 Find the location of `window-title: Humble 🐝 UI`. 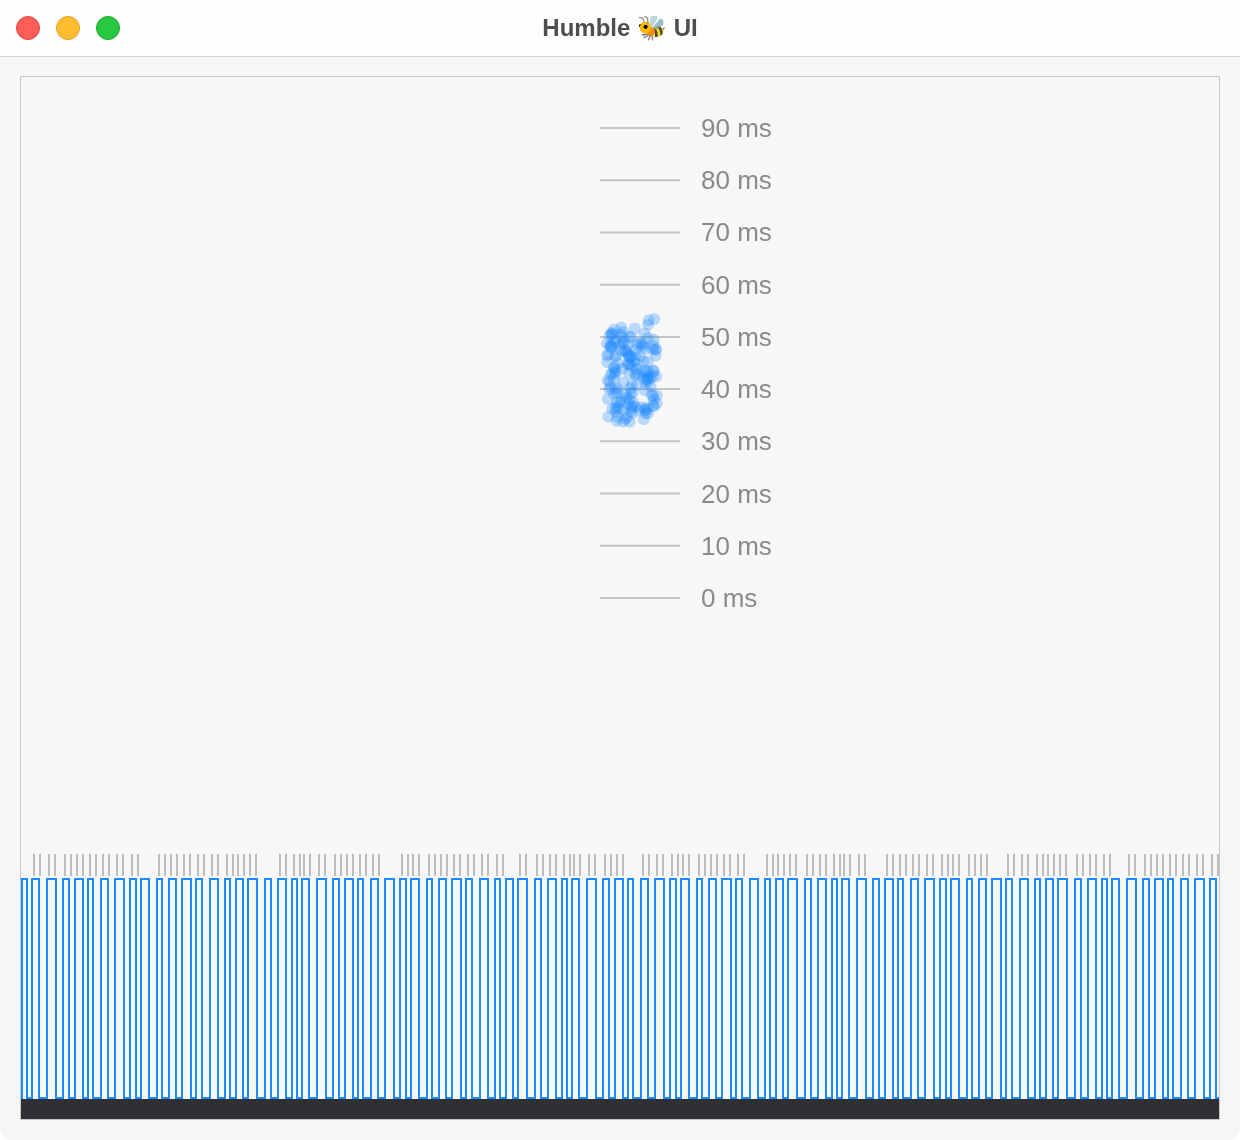

window-title: Humble 🐝 UI is located at coordinates (620, 28).